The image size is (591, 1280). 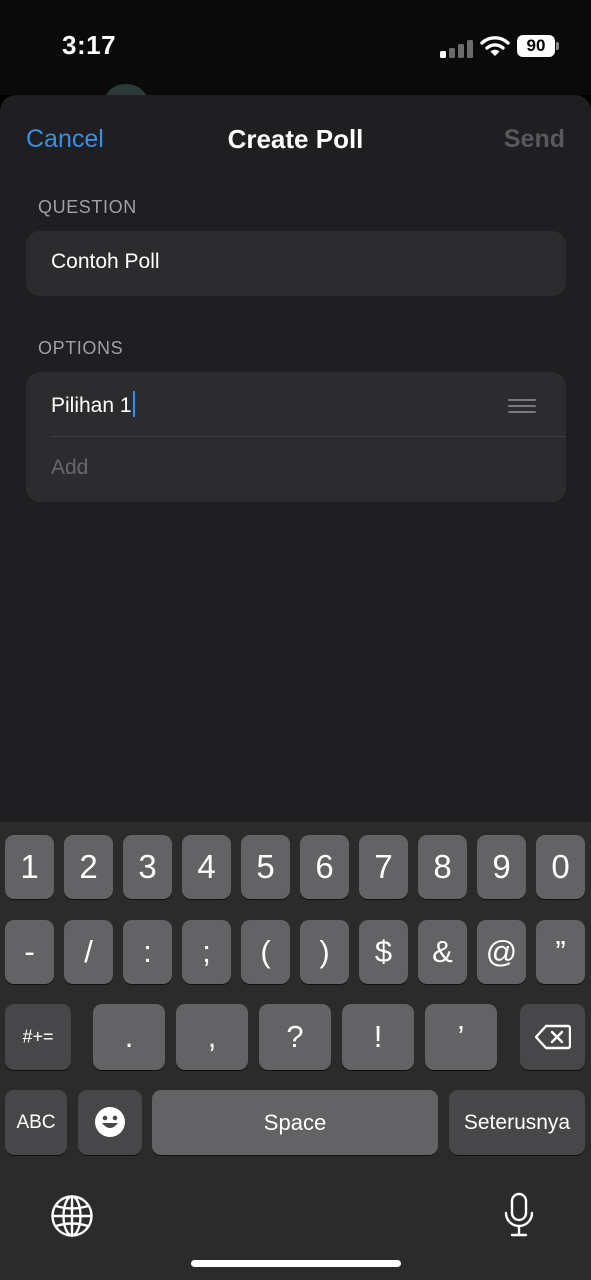 What do you see at coordinates (308, 436) in the screenshot?
I see `divider` at bounding box center [308, 436].